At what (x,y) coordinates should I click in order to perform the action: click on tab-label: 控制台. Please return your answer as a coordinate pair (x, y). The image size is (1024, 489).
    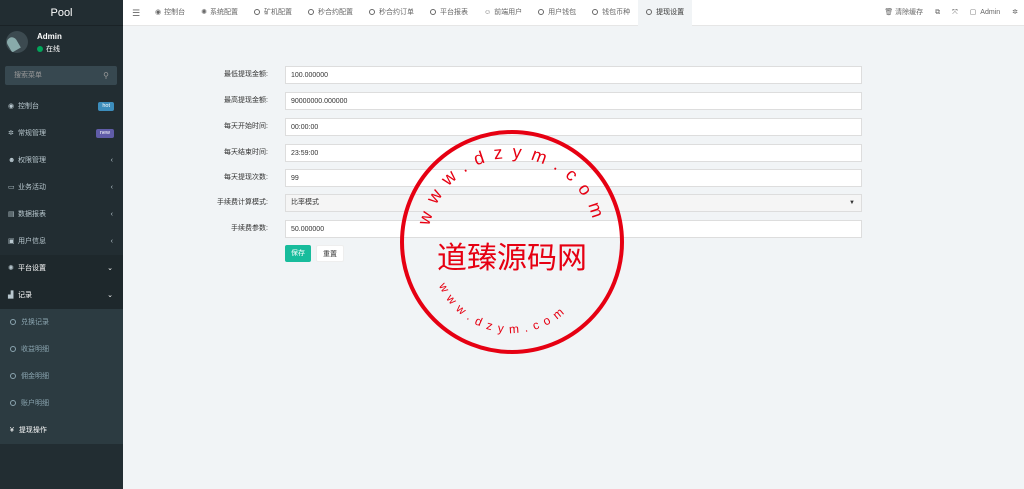
    Looking at the image, I should click on (175, 12).